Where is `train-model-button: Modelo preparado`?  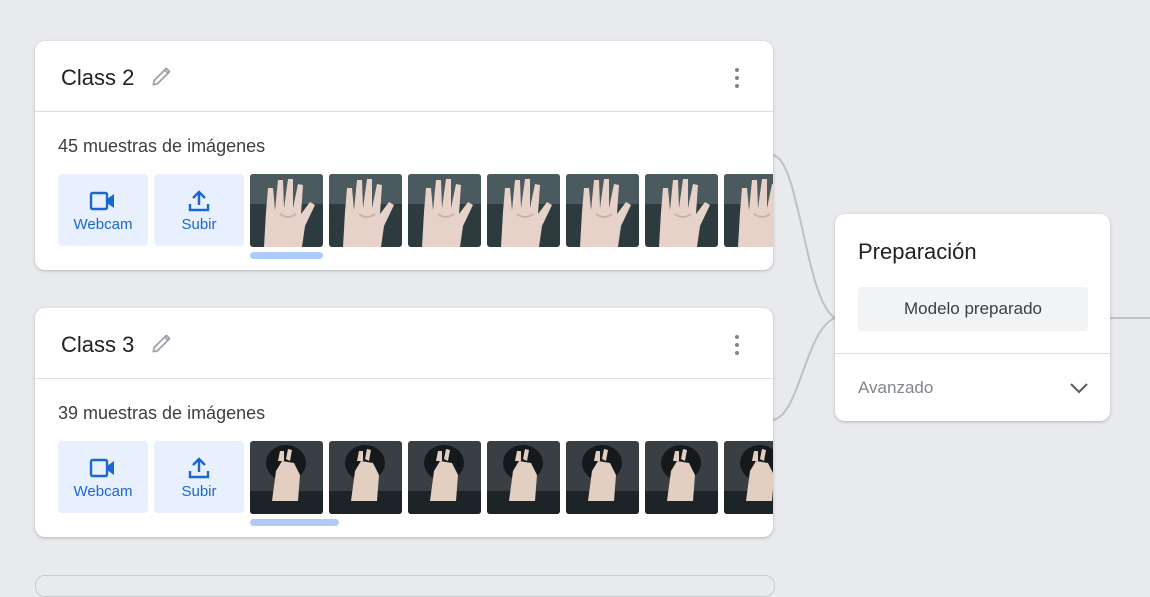 train-model-button: Modelo preparado is located at coordinates (973, 309).